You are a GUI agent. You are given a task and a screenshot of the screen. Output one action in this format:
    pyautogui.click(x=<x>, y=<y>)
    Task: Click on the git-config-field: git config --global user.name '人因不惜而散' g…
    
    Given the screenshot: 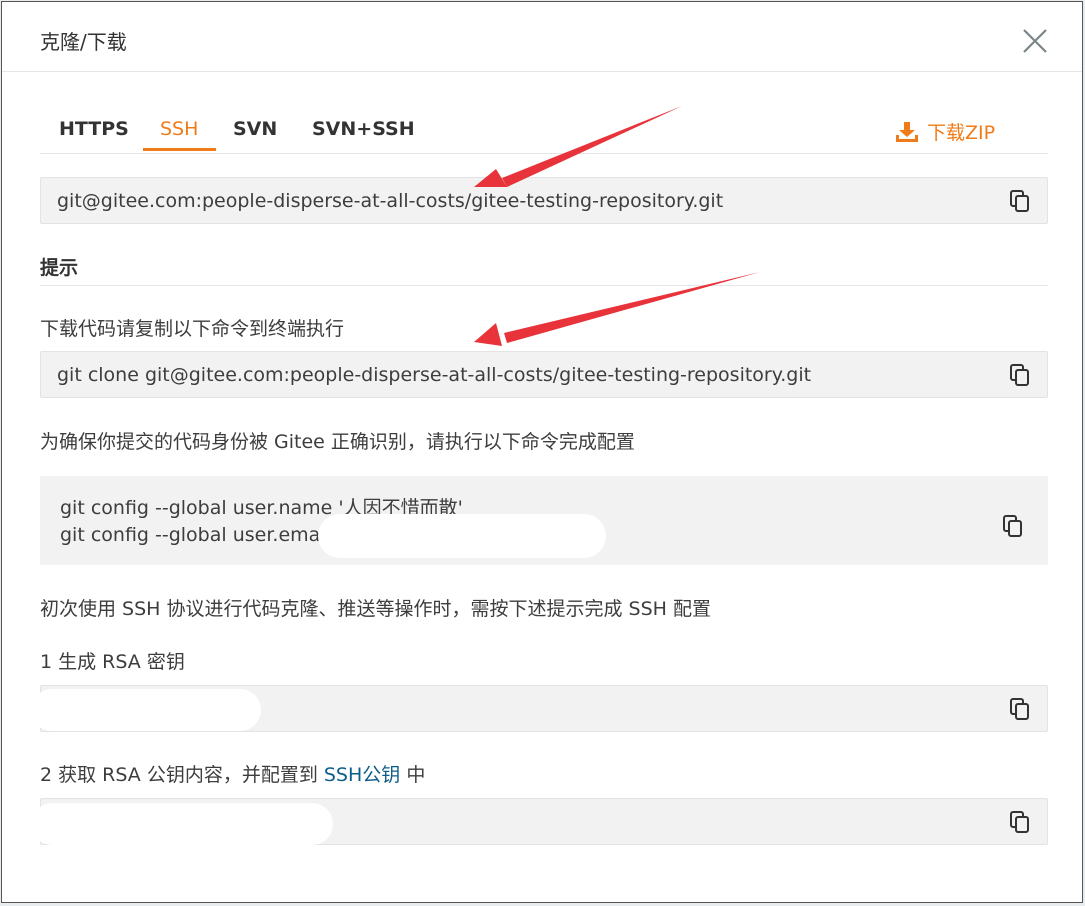 What is the action you would take?
    pyautogui.click(x=544, y=520)
    